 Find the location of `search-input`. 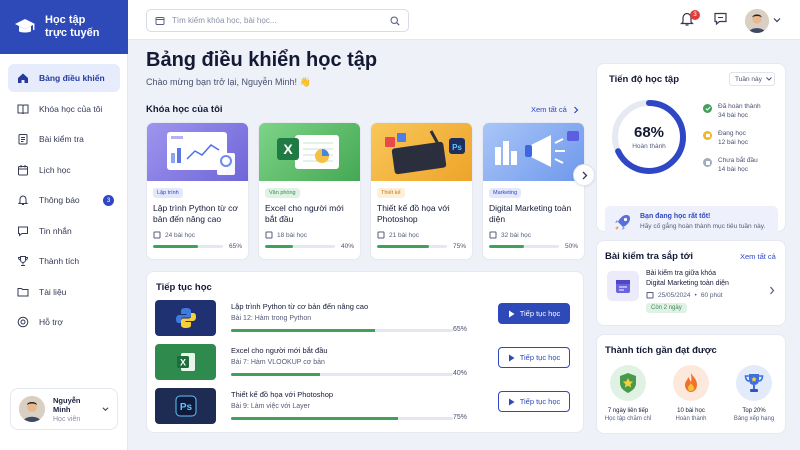

search-input is located at coordinates (277, 20).